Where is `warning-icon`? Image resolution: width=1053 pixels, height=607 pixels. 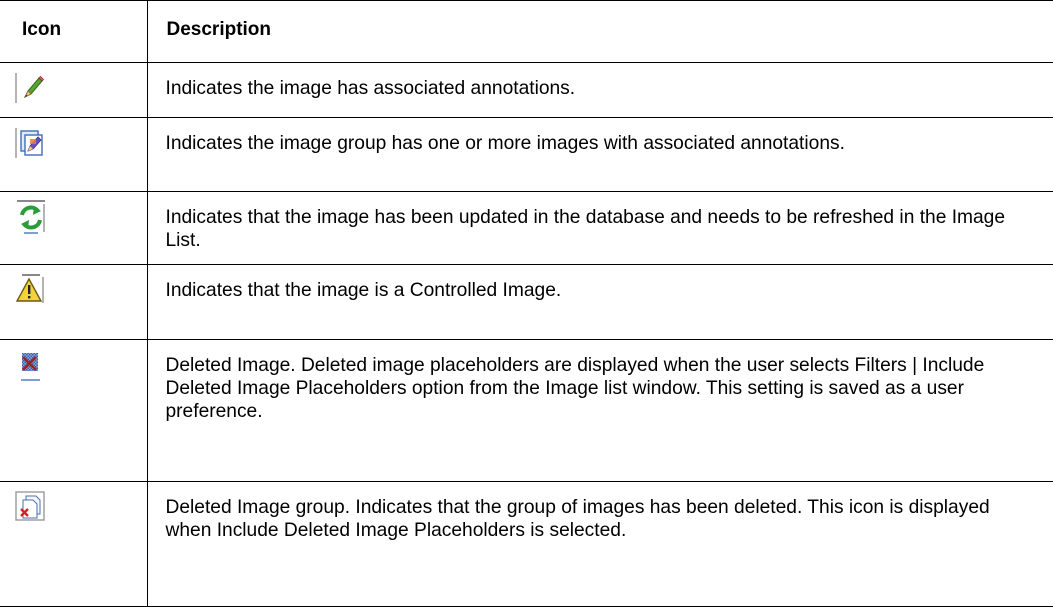 warning-icon is located at coordinates (31, 290).